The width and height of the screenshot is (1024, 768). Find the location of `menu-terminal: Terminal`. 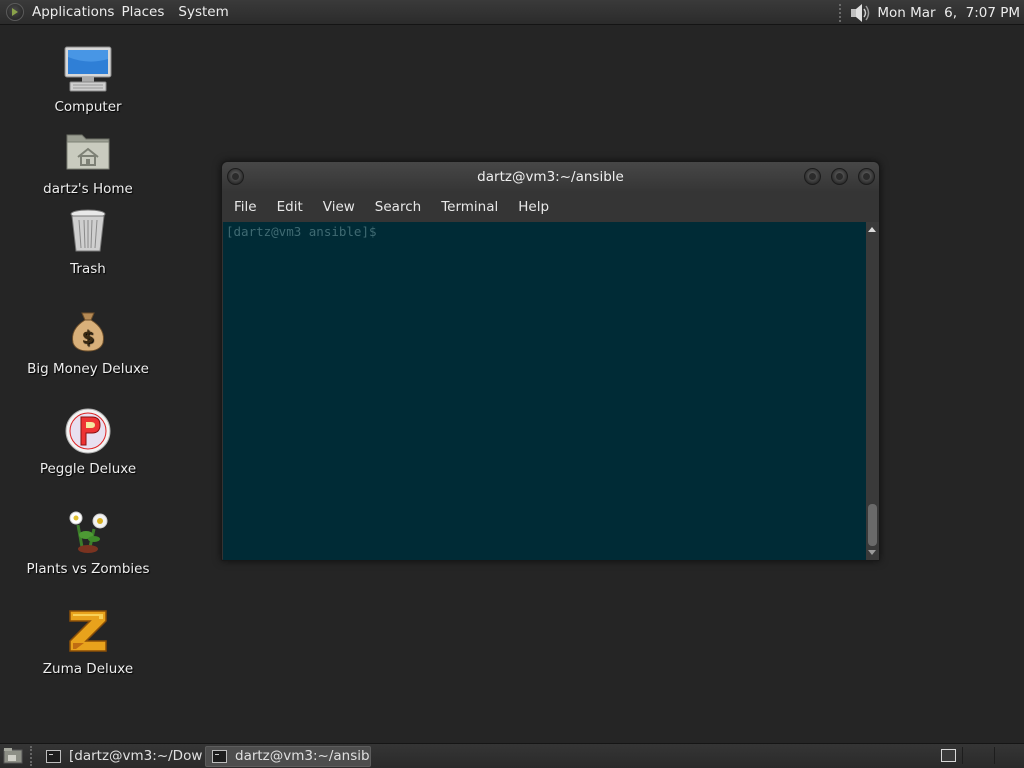

menu-terminal: Terminal is located at coordinates (469, 207).